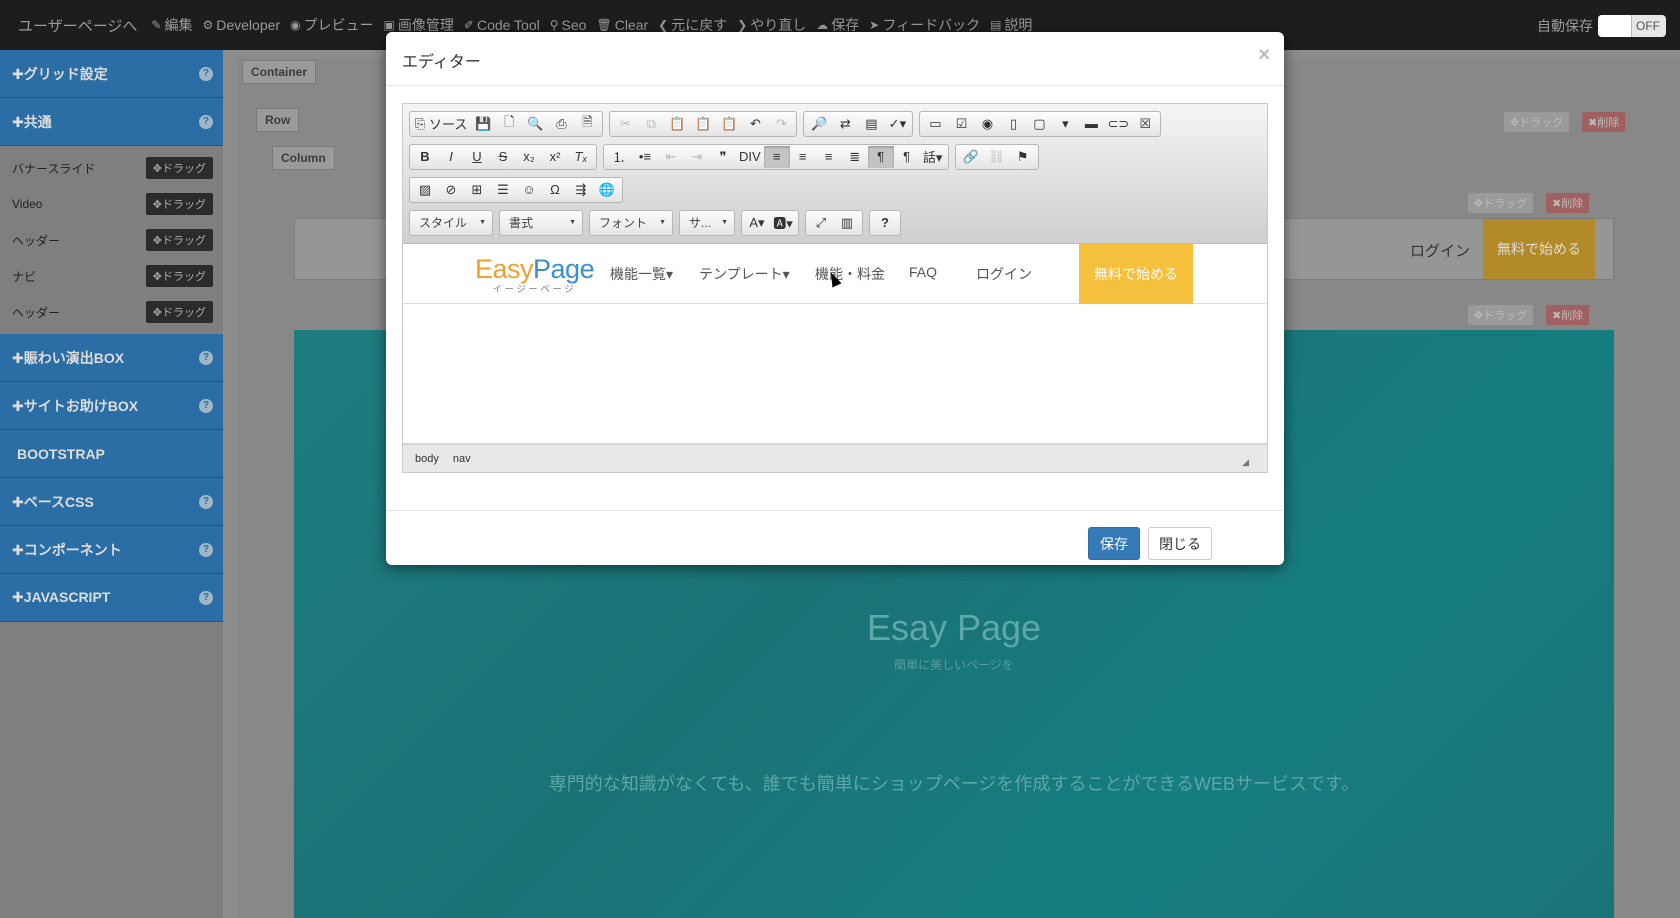 The height and width of the screenshot is (918, 1680). I want to click on hero-drag-button: ✥ドラッグ, so click(1501, 315).